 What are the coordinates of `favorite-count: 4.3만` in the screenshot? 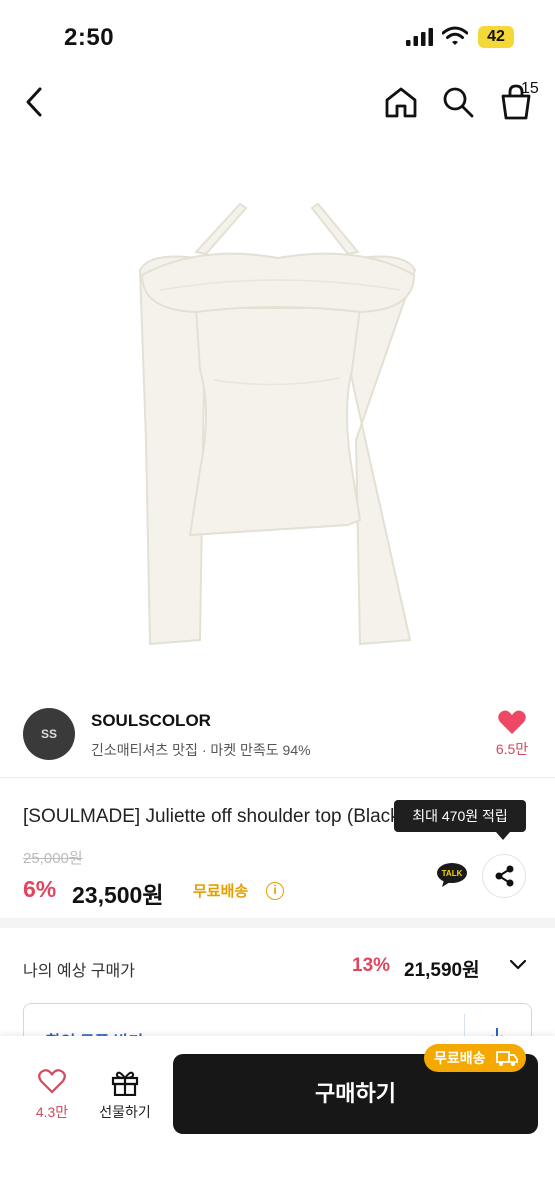 It's located at (52, 1112).